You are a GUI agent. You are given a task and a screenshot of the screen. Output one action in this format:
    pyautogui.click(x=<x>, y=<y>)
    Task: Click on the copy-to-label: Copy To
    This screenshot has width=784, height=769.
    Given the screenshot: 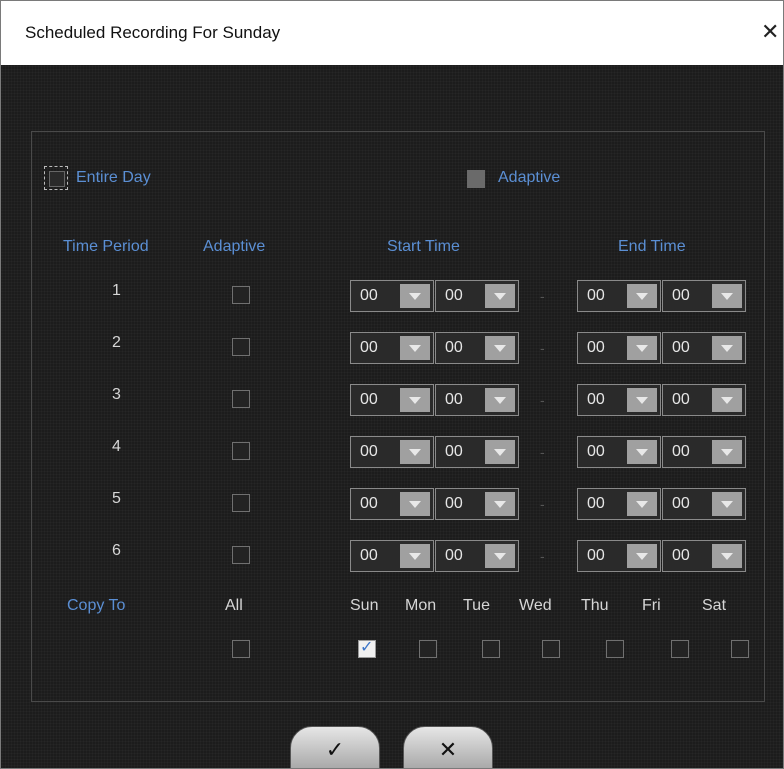 What is the action you would take?
    pyautogui.click(x=96, y=605)
    